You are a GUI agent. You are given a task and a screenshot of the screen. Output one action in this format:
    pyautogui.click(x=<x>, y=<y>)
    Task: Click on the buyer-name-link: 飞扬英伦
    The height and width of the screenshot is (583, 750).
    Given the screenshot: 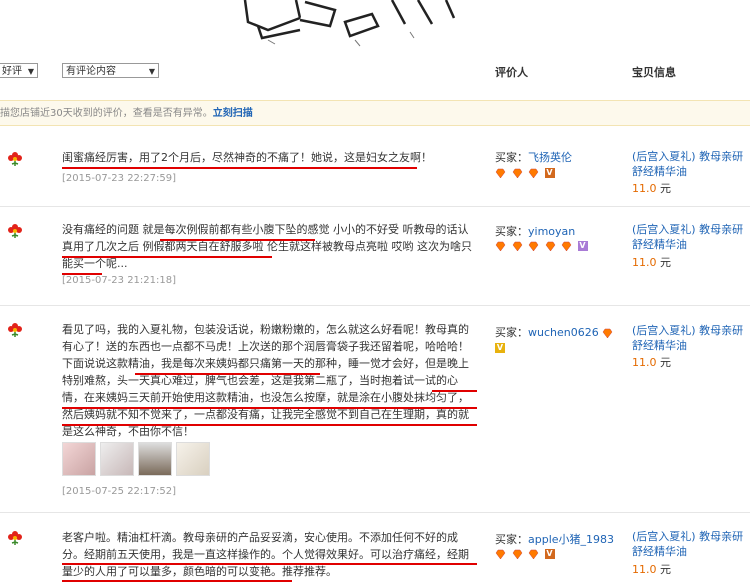 What is the action you would take?
    pyautogui.click(x=550, y=157)
    